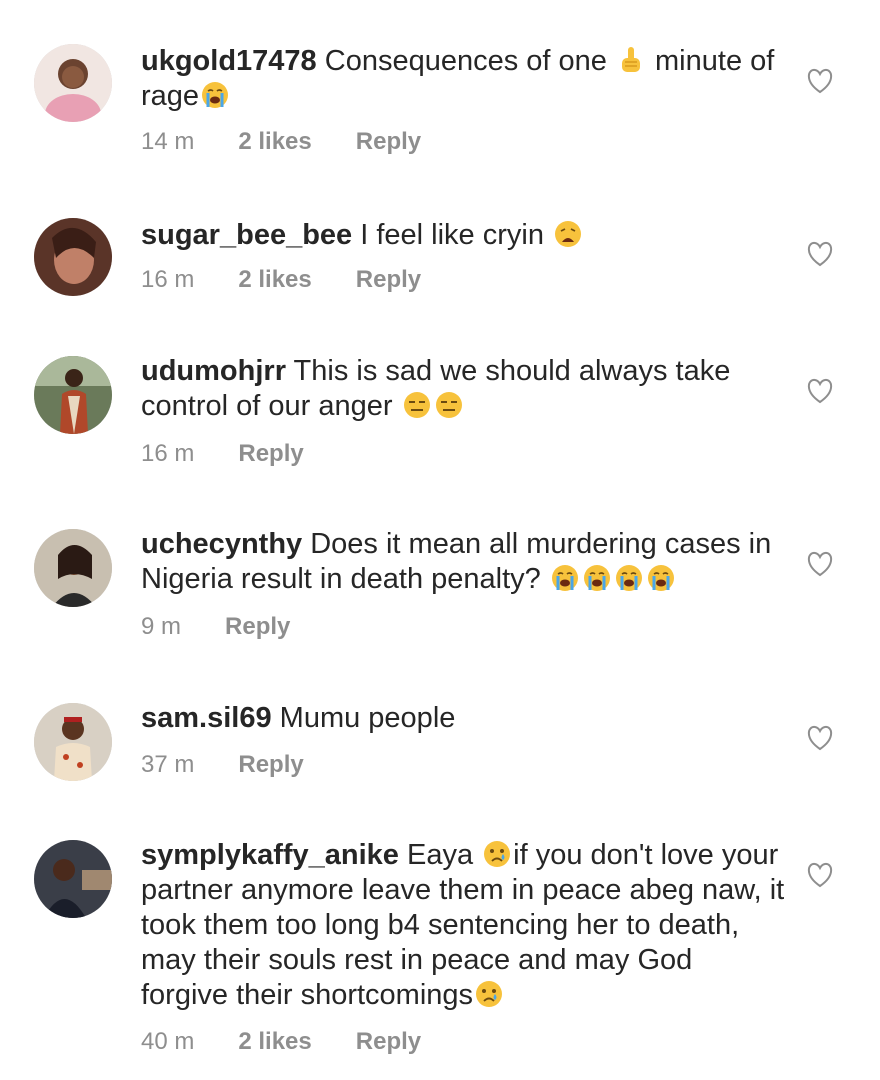 This screenshot has height=1080, width=880. Describe the element at coordinates (568, 234) in the screenshot. I see `weary-face-emoji-icon` at that location.